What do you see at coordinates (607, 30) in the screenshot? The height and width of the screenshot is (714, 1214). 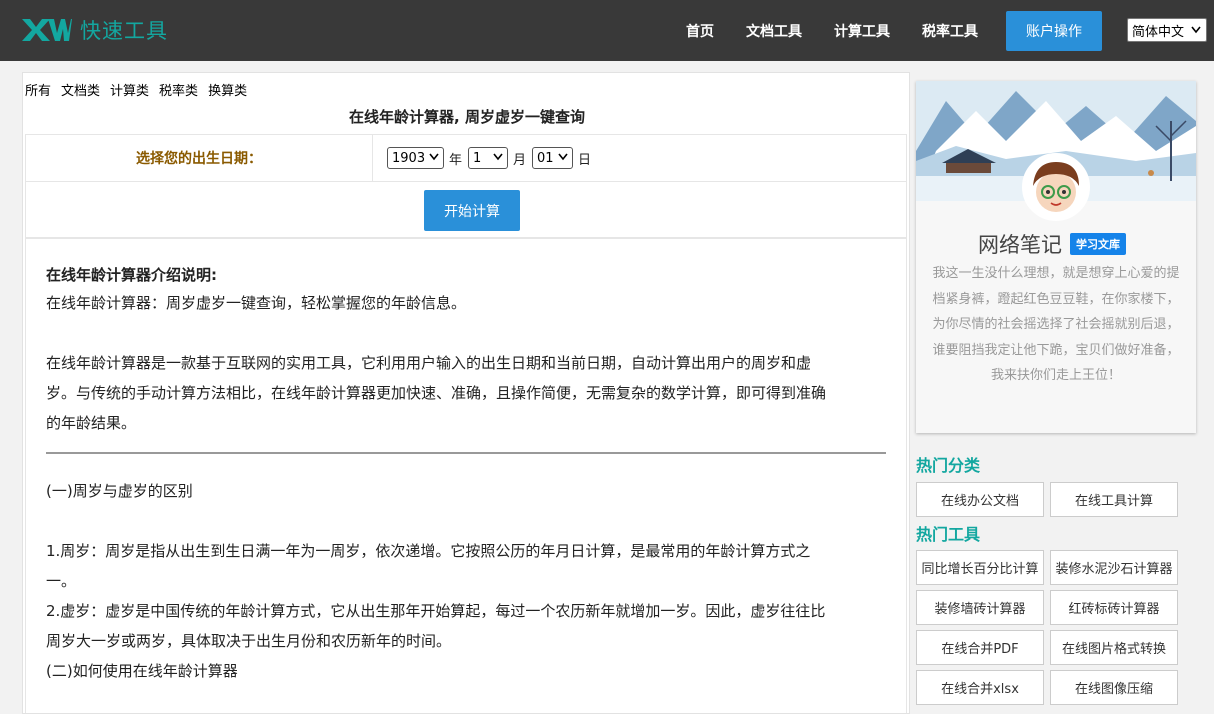 I see `top-navigation-bar: 快速工具 首页 文档工具 计算工具 税率工具 账户操作 简体中文` at bounding box center [607, 30].